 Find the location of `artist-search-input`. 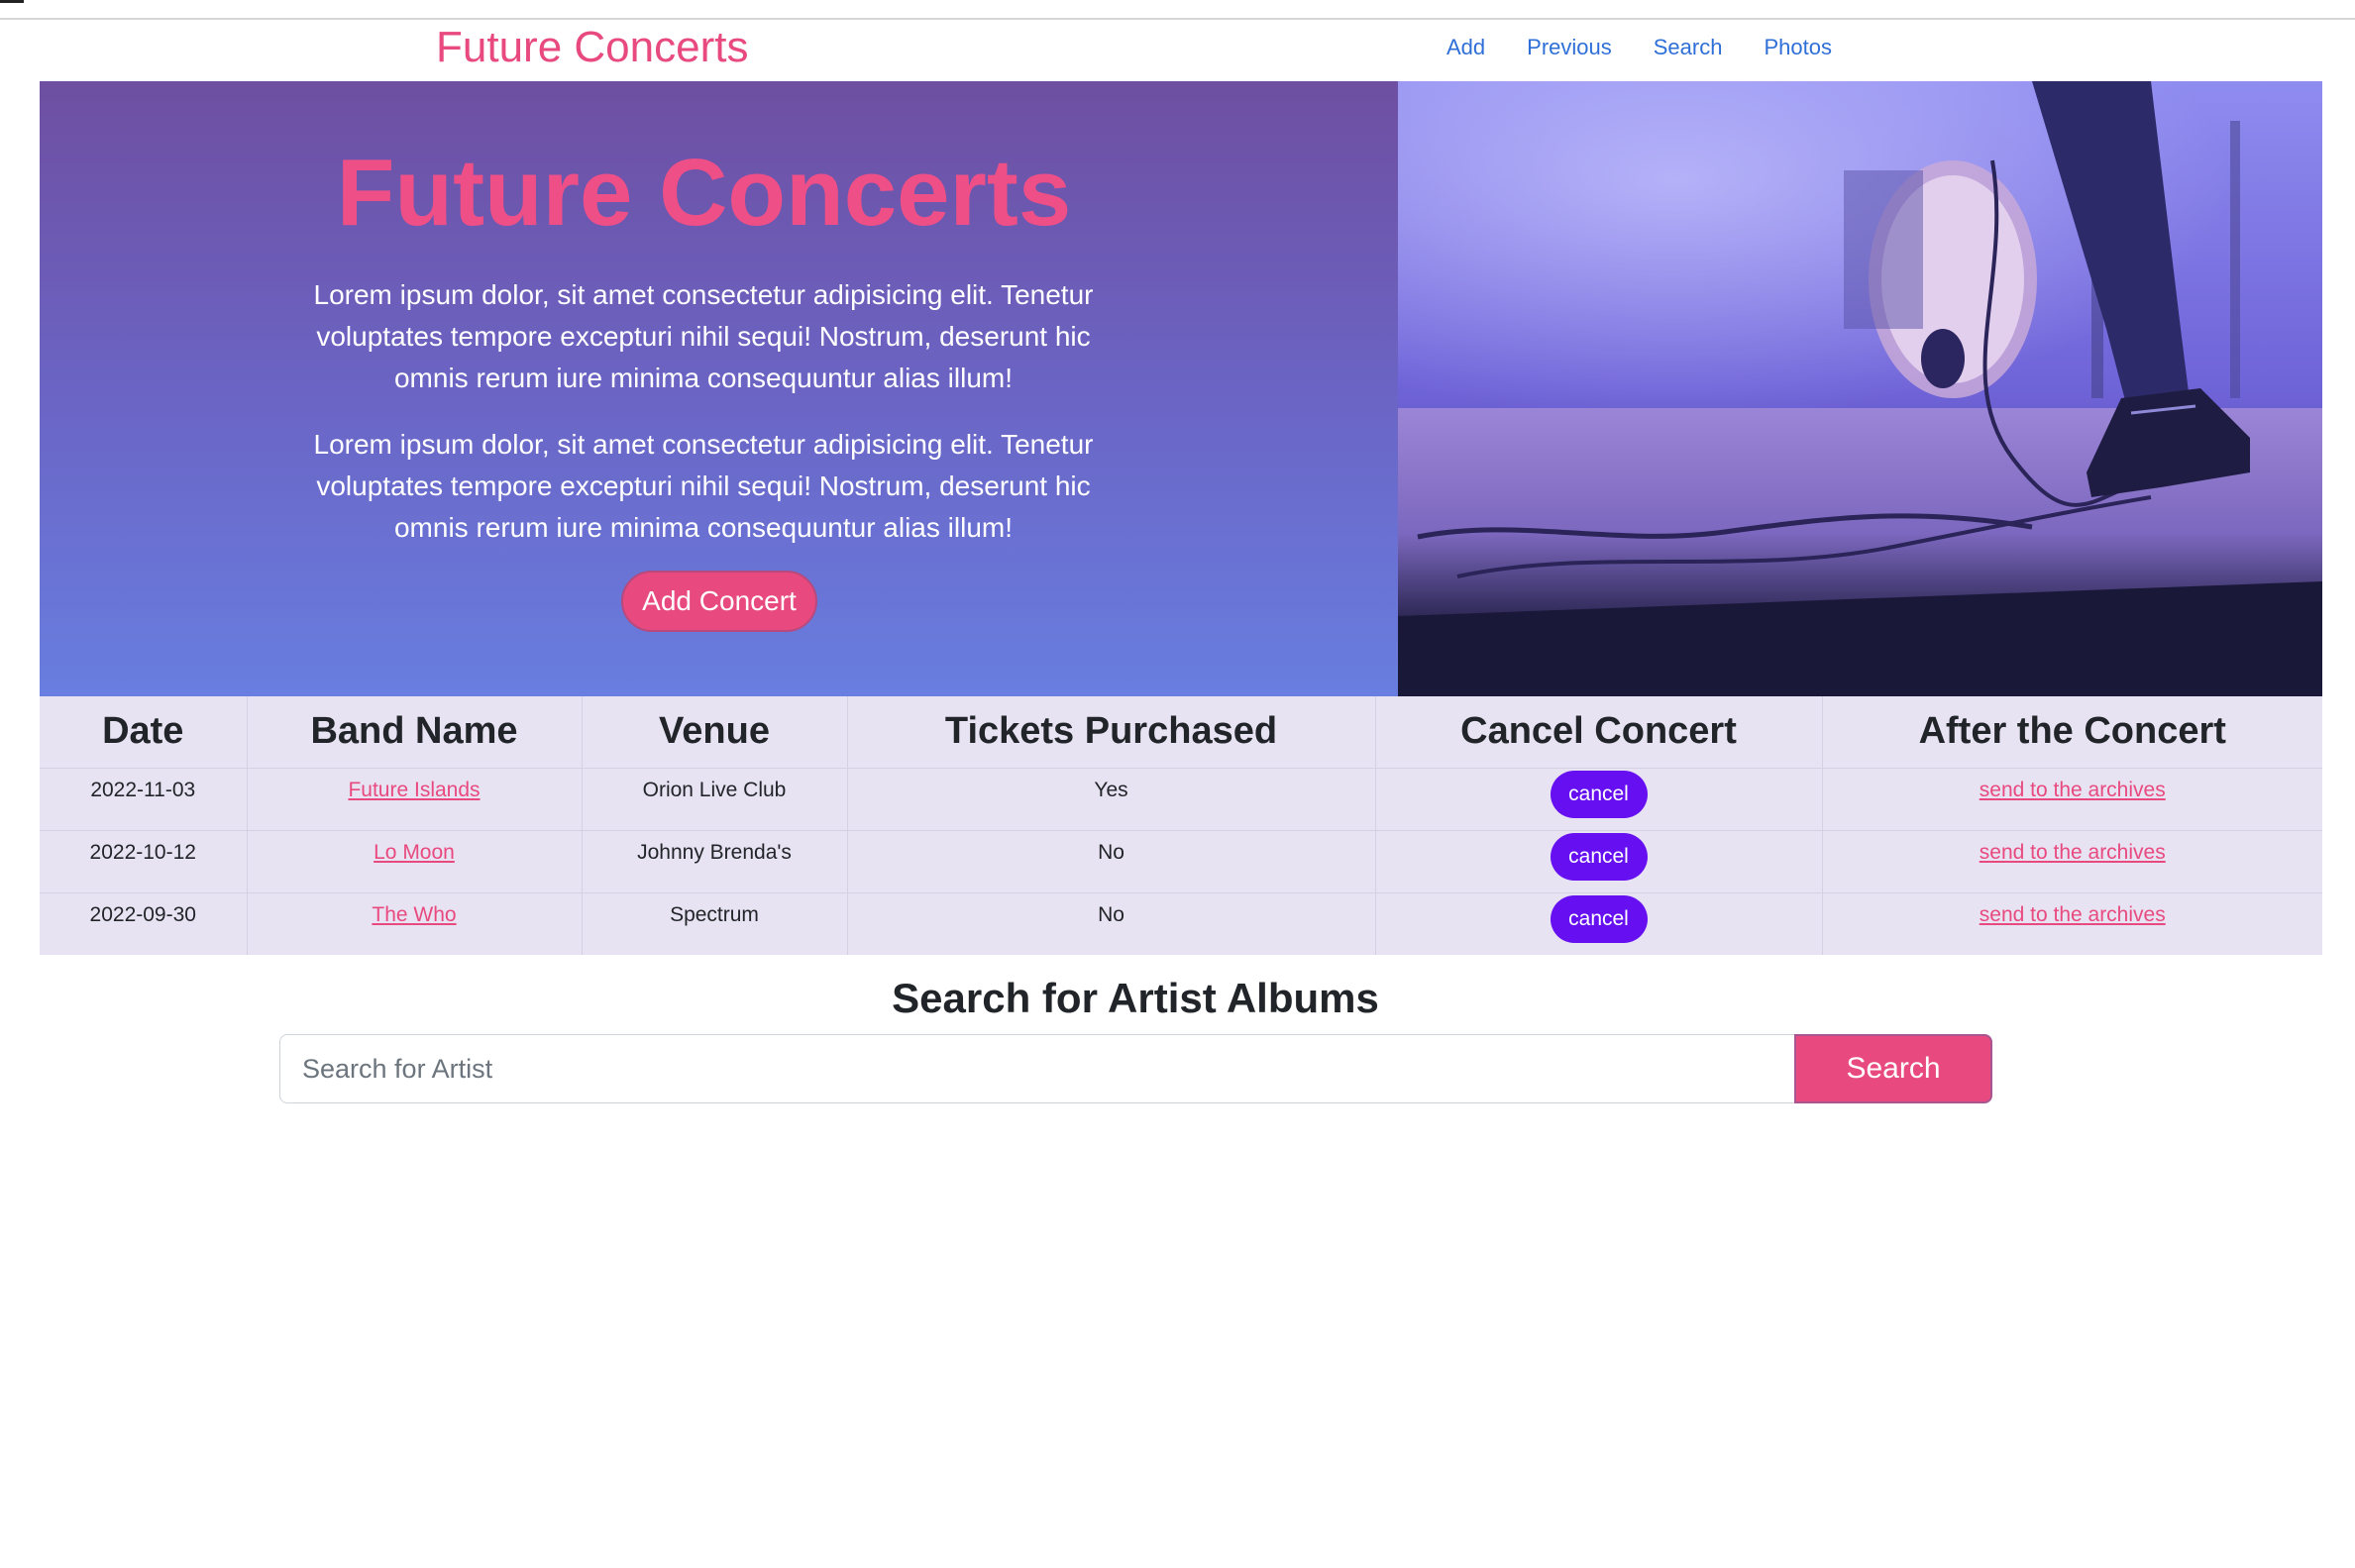

artist-search-input is located at coordinates (1037, 1069).